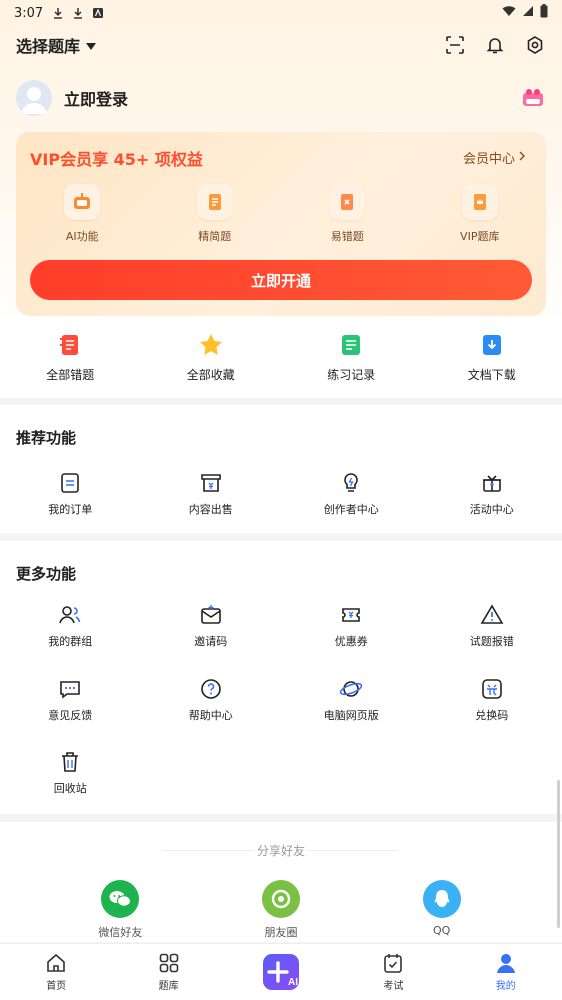 This screenshot has height=1000, width=562. Describe the element at coordinates (210, 344) in the screenshot. I see `star-icon` at that location.